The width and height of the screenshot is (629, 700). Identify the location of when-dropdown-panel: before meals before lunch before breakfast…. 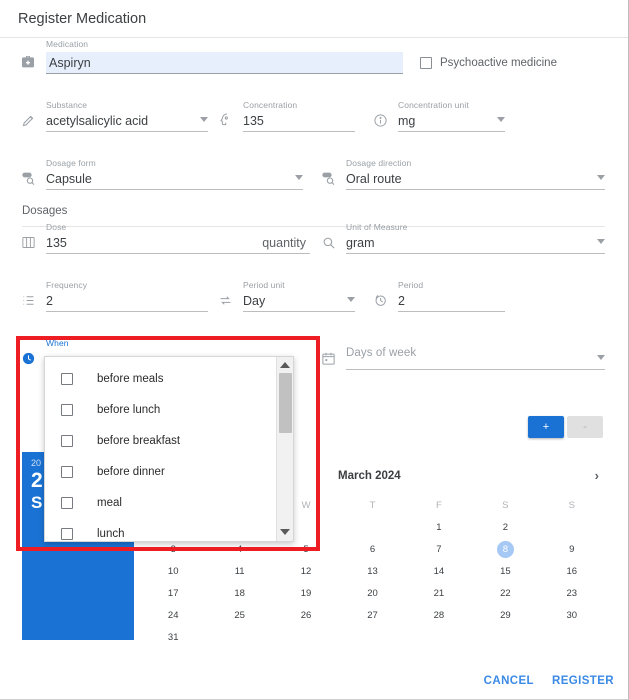
(169, 449).